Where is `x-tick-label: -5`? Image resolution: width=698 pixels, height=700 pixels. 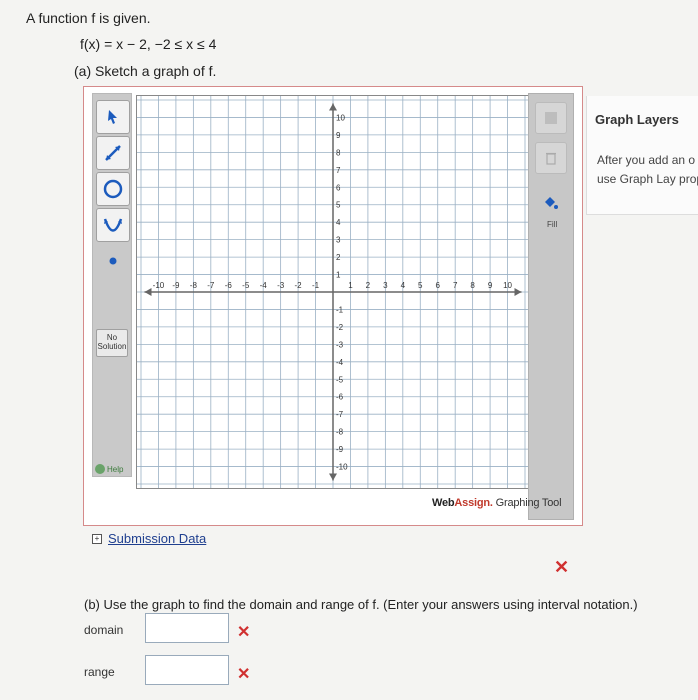
x-tick-label: -5 is located at coordinates (246, 285).